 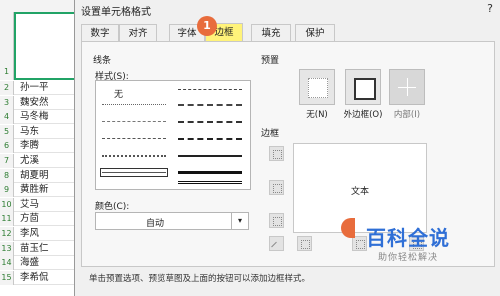 What do you see at coordinates (7, 88) in the screenshot?
I see `row-number: 2` at bounding box center [7, 88].